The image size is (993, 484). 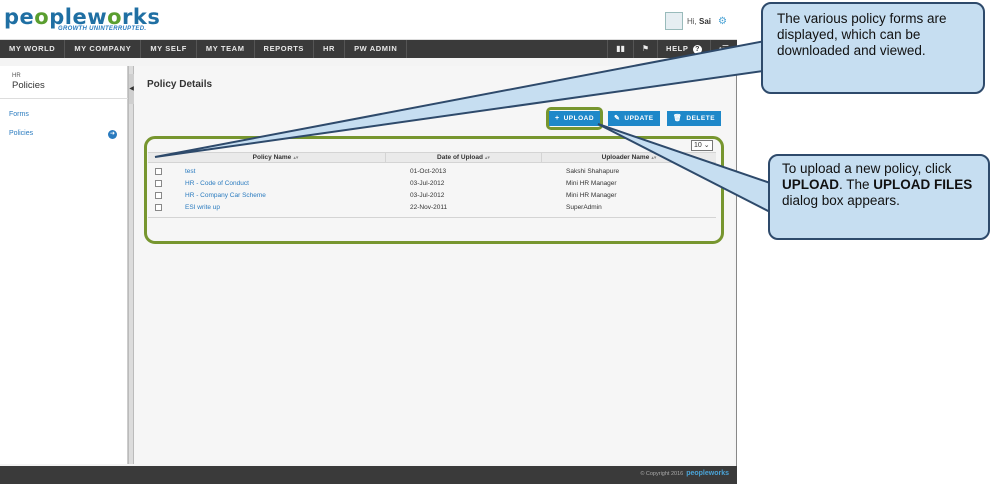 What do you see at coordinates (428, 171) in the screenshot?
I see `upload-date: 01-Oct-2013` at bounding box center [428, 171].